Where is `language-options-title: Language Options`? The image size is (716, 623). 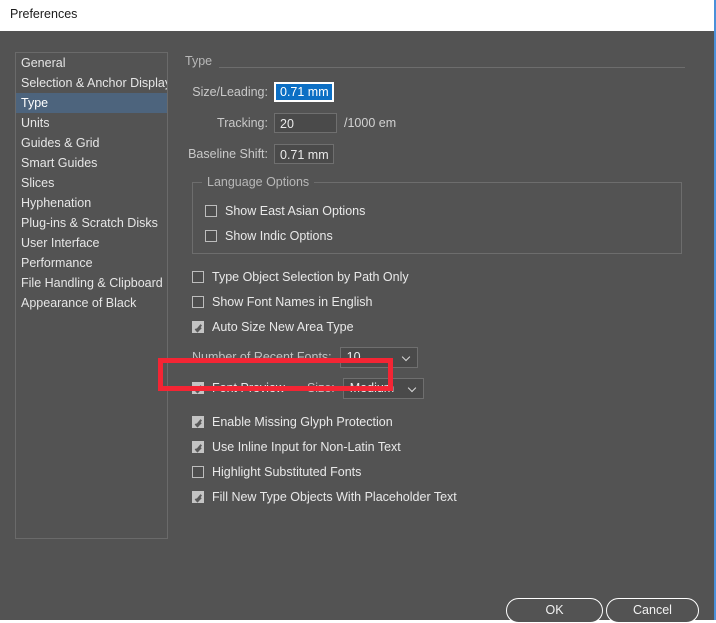
language-options-title: Language Options is located at coordinates (258, 182).